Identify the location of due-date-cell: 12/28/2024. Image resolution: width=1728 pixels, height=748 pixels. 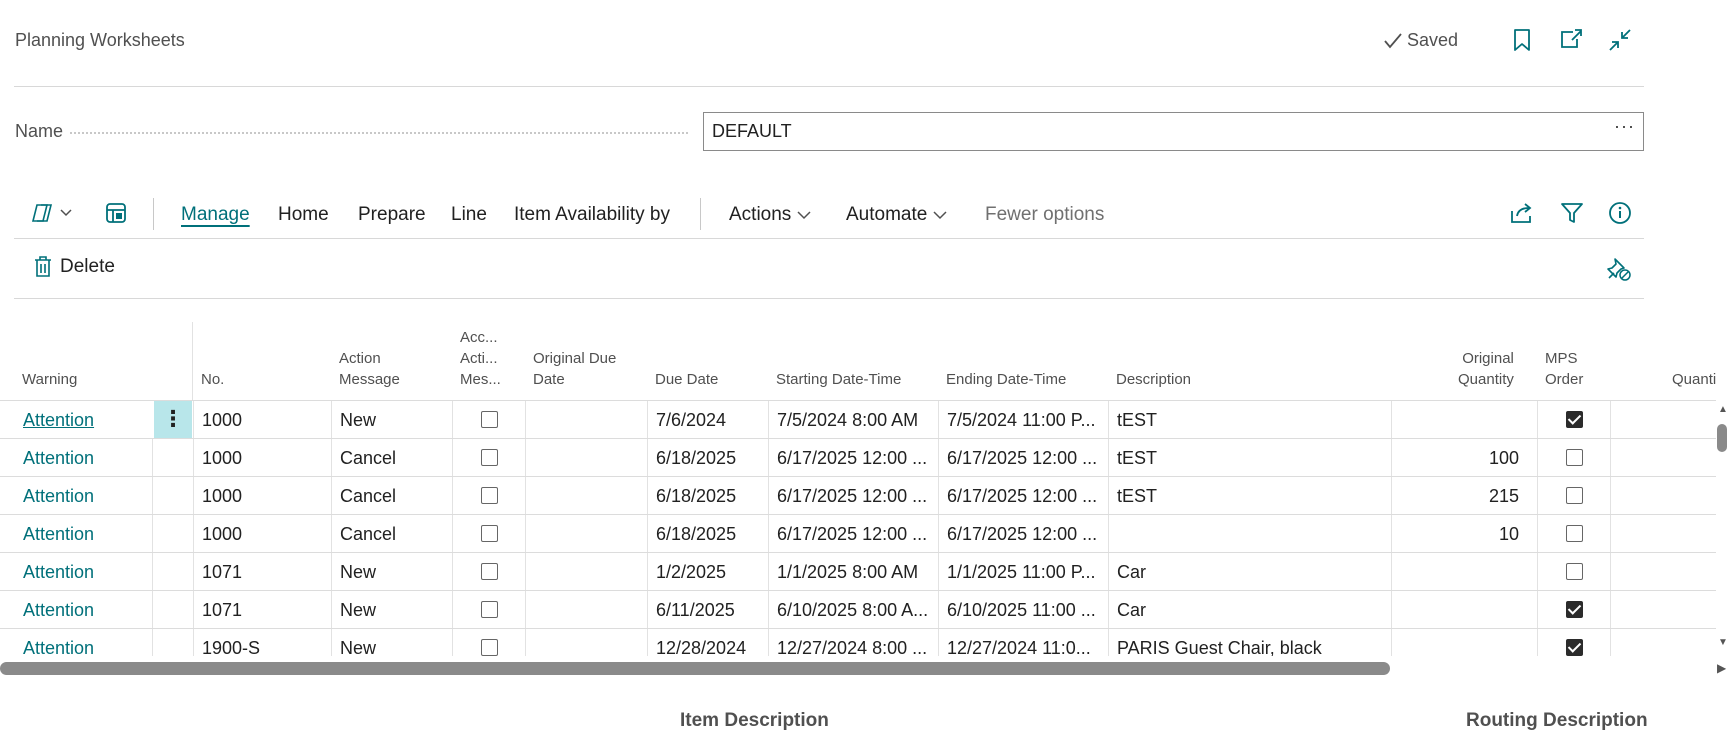
(707, 642).